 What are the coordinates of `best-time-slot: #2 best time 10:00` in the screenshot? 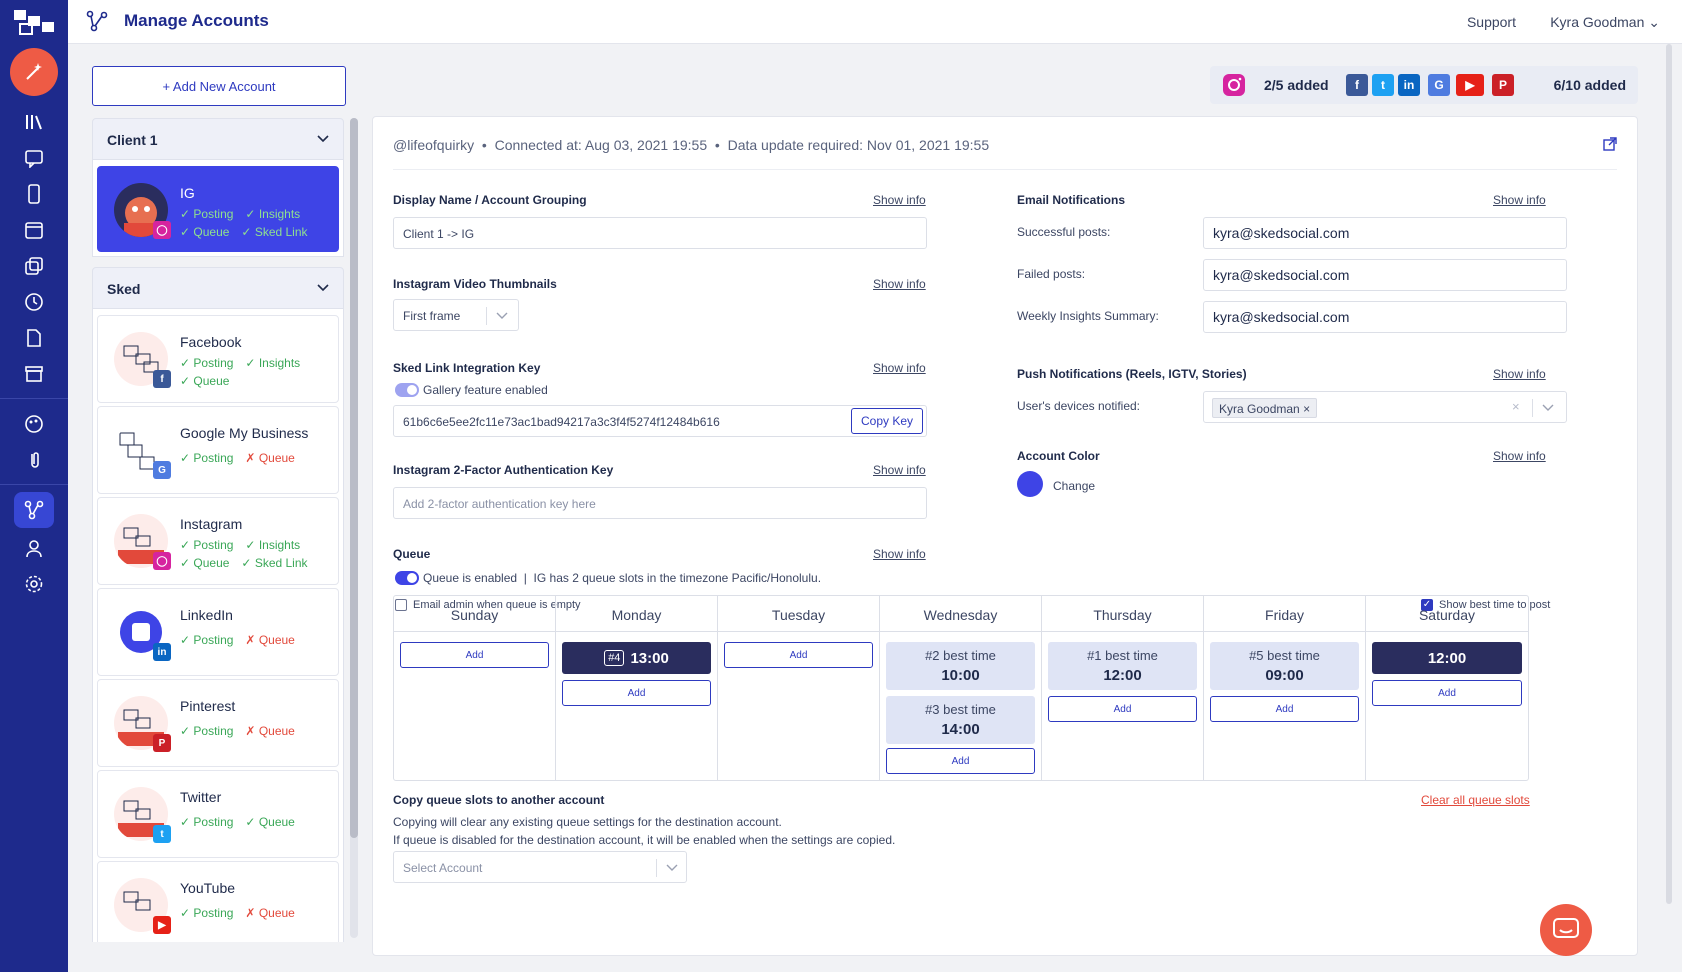 It's located at (960, 666).